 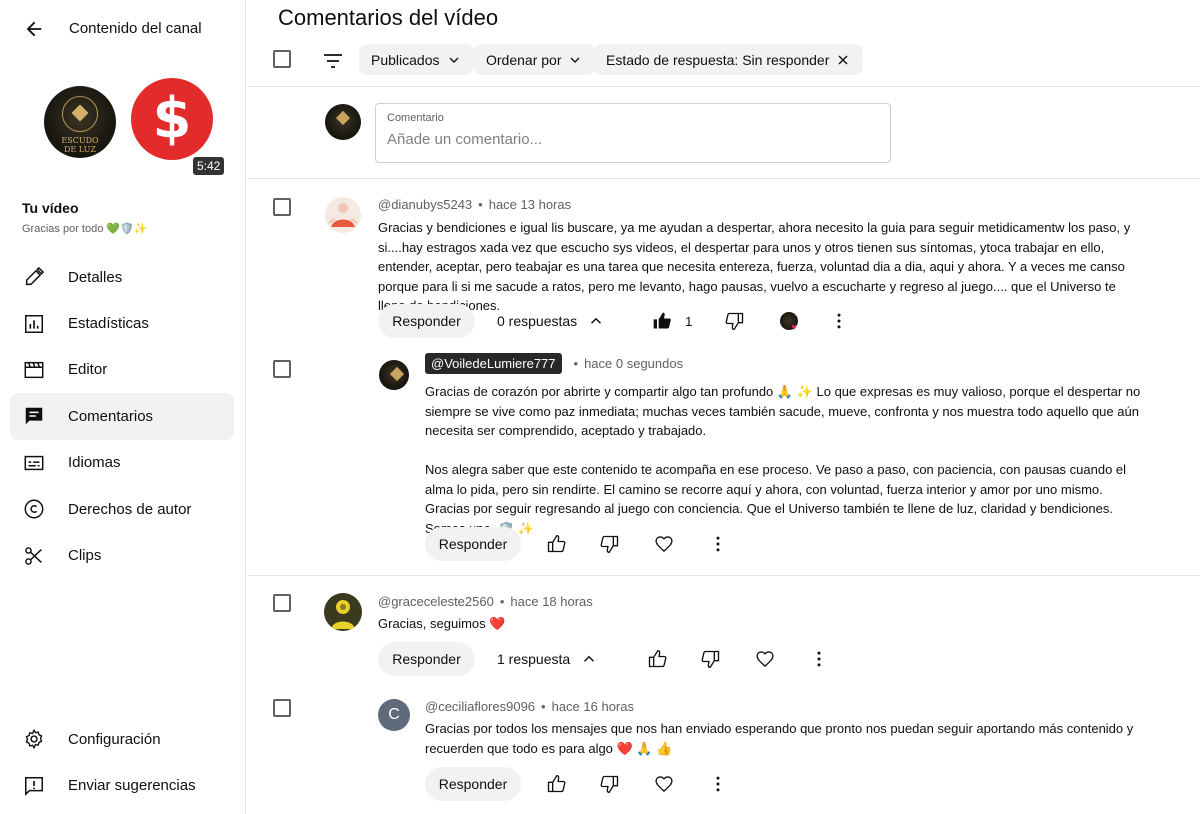 I want to click on your-video-label: Tu vídeo, so click(x=50, y=208).